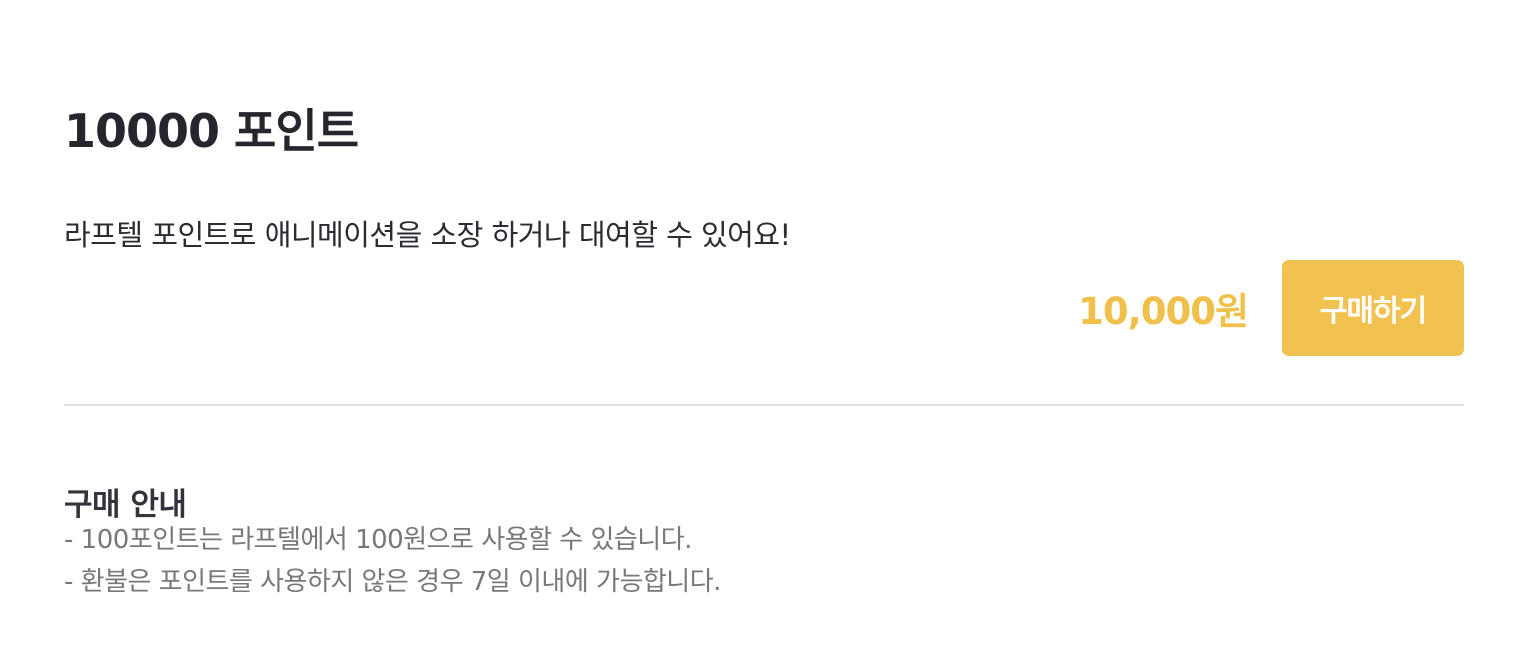 The width and height of the screenshot is (1528, 664). What do you see at coordinates (1373, 308) in the screenshot?
I see `buy-button: 구매하기` at bounding box center [1373, 308].